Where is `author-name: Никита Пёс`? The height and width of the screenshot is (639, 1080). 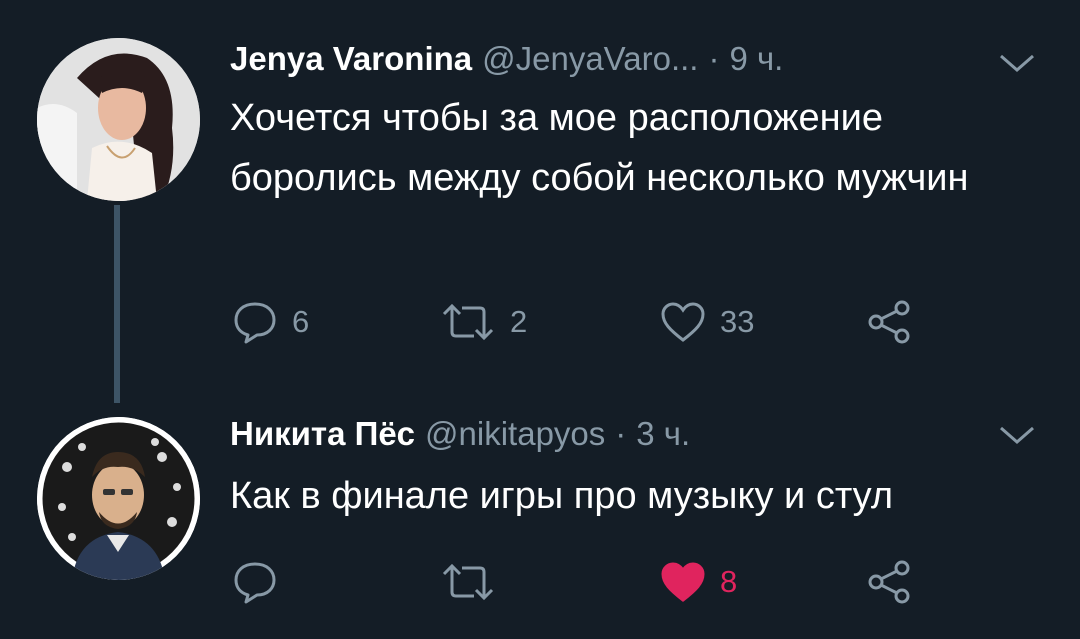 author-name: Никита Пёс is located at coordinates (322, 434).